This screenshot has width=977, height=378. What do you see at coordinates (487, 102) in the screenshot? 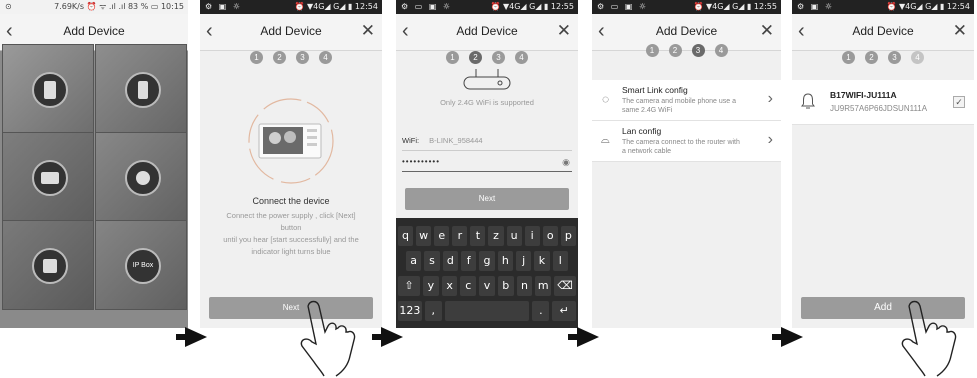
I see `wifi-support-note: Only 2.4G WiFi is supported` at bounding box center [487, 102].